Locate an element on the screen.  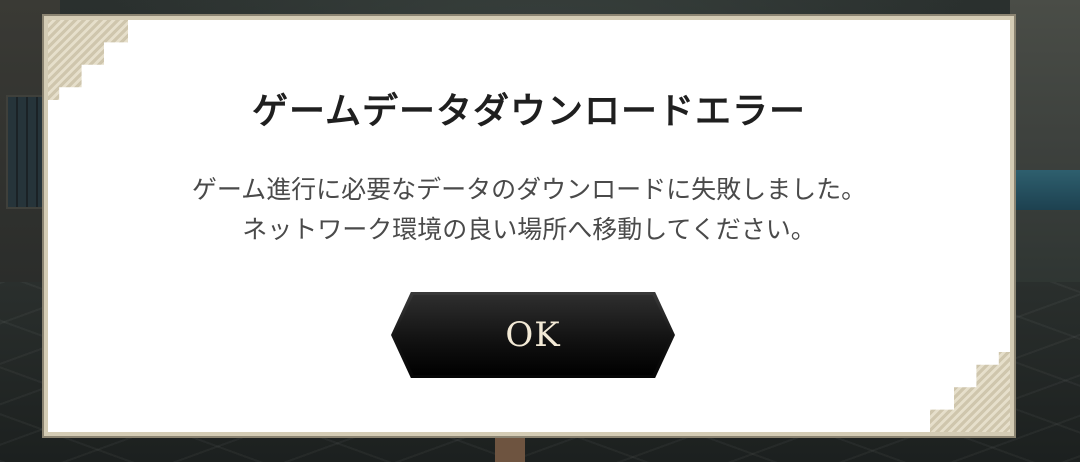
dialog-message-line: ゲーム進行に必要なデータのダウンロードに失敗しました。 is located at coordinates (529, 189).